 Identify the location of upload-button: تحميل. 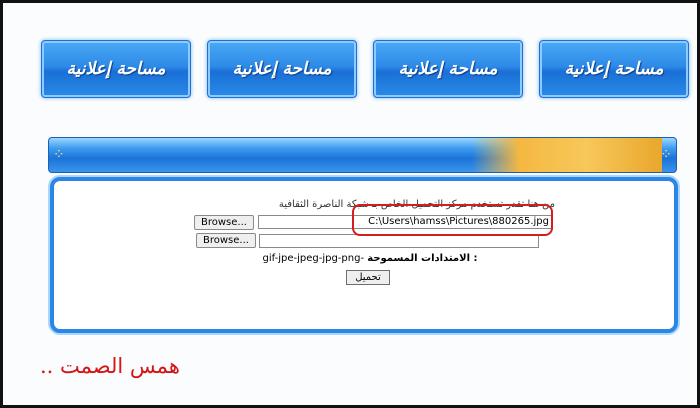
(368, 277).